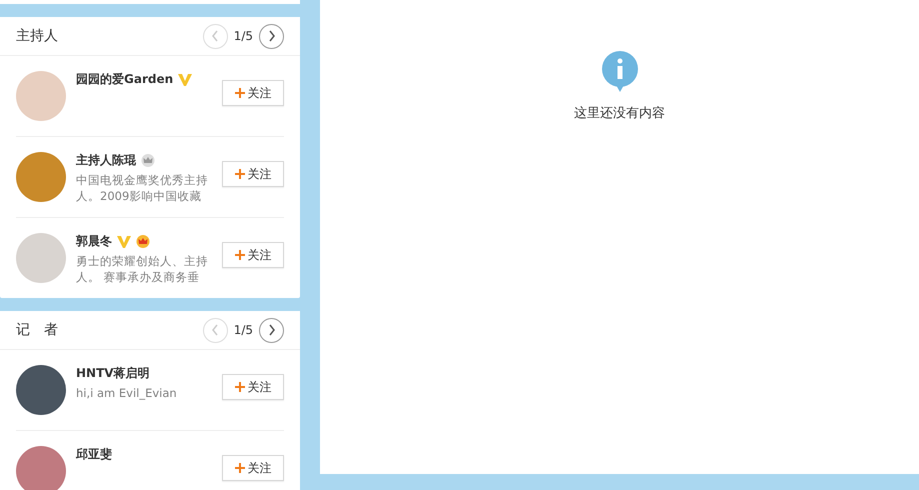 The image size is (919, 490). I want to click on user-name: 邱亚斐, so click(94, 454).